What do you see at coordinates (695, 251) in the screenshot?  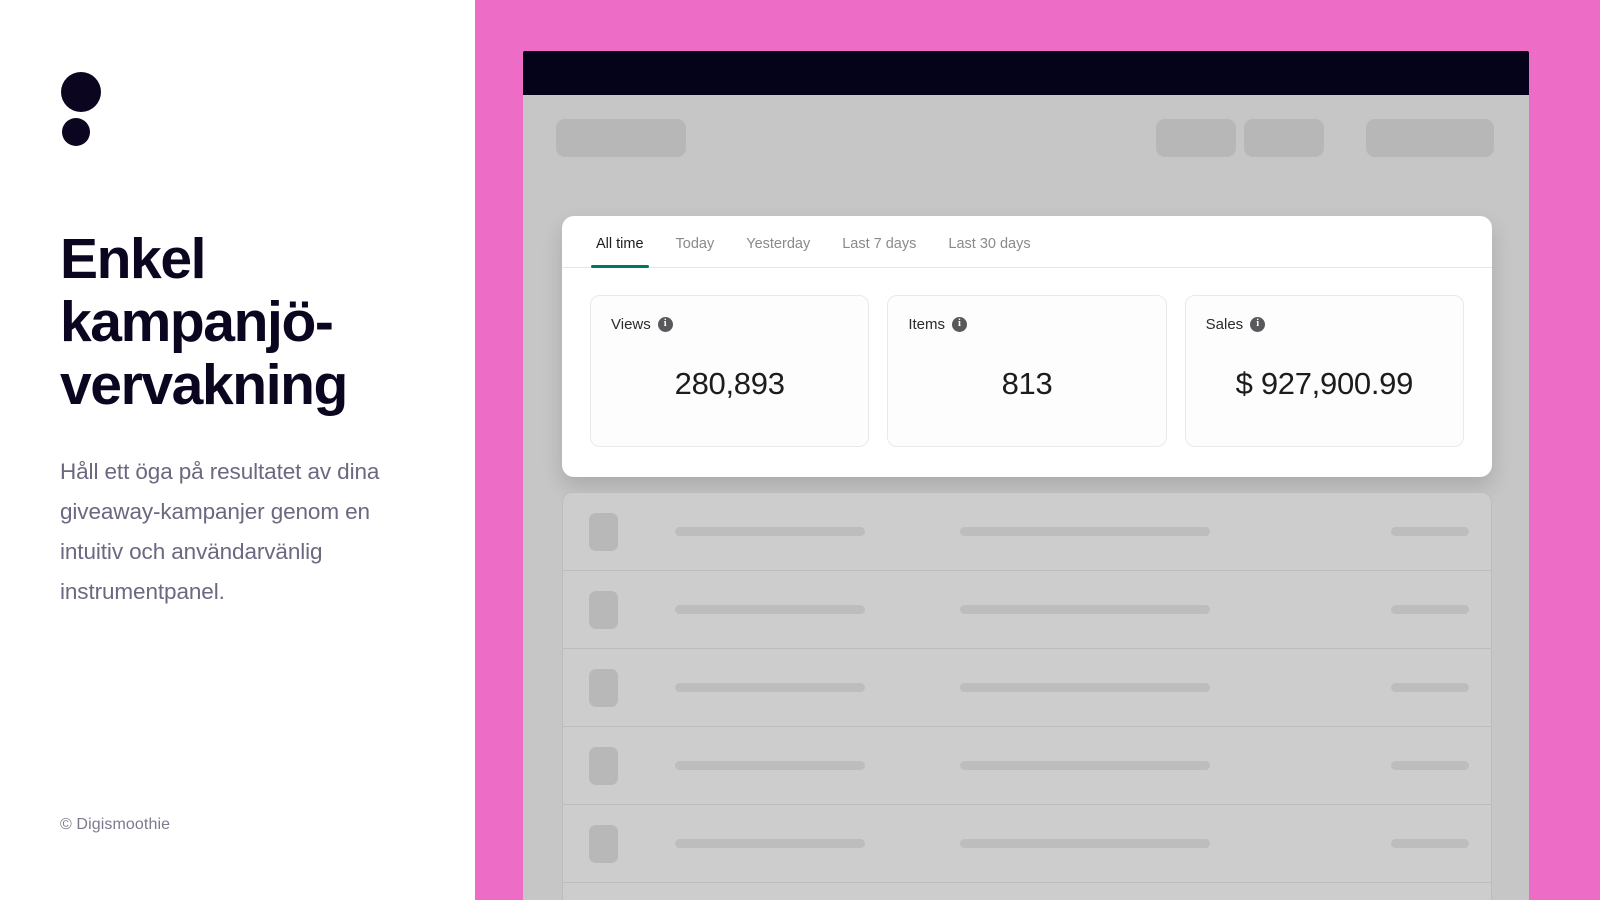 I see `tab-today: Today` at bounding box center [695, 251].